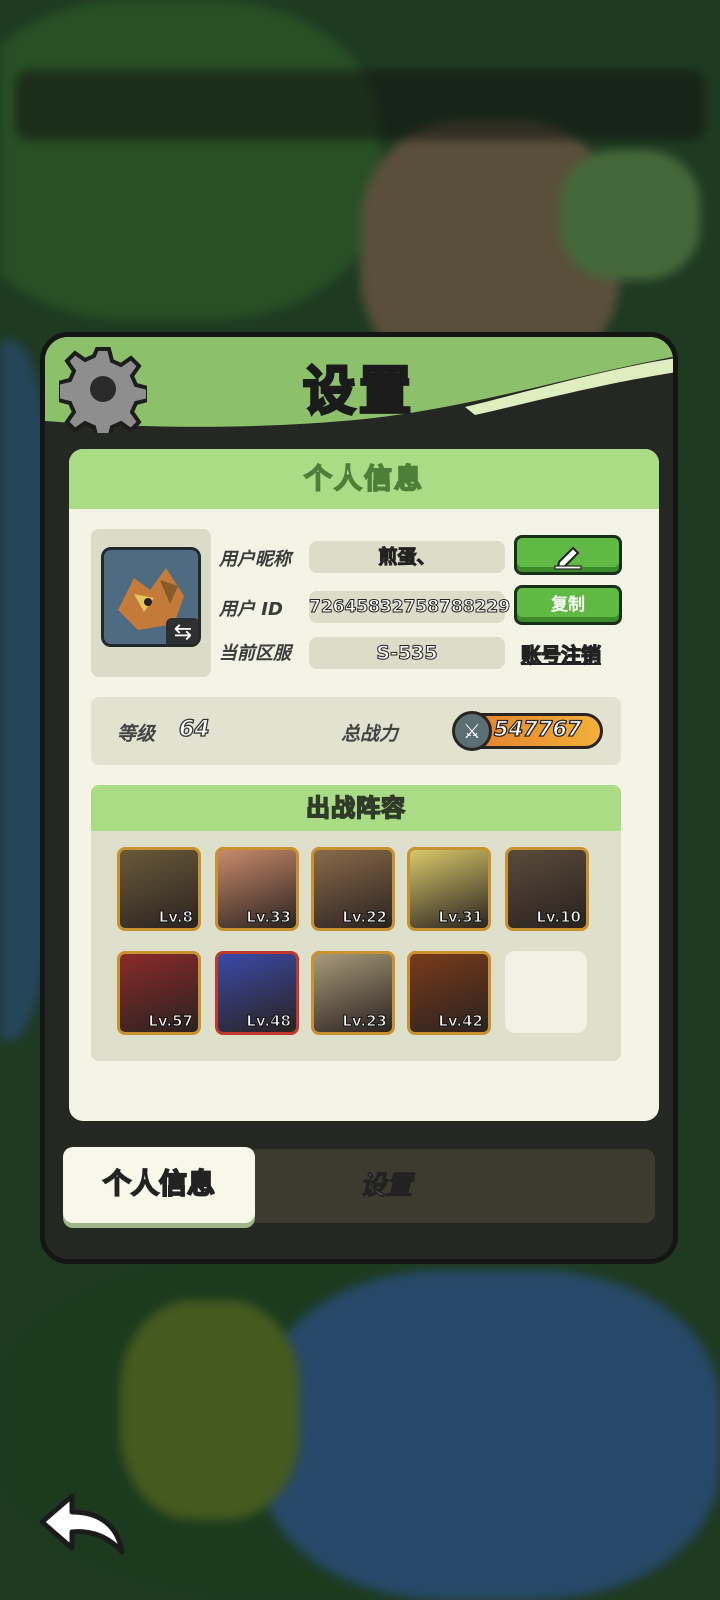  Describe the element at coordinates (356, 808) in the screenshot. I see `team-title: 出战阵容` at that location.